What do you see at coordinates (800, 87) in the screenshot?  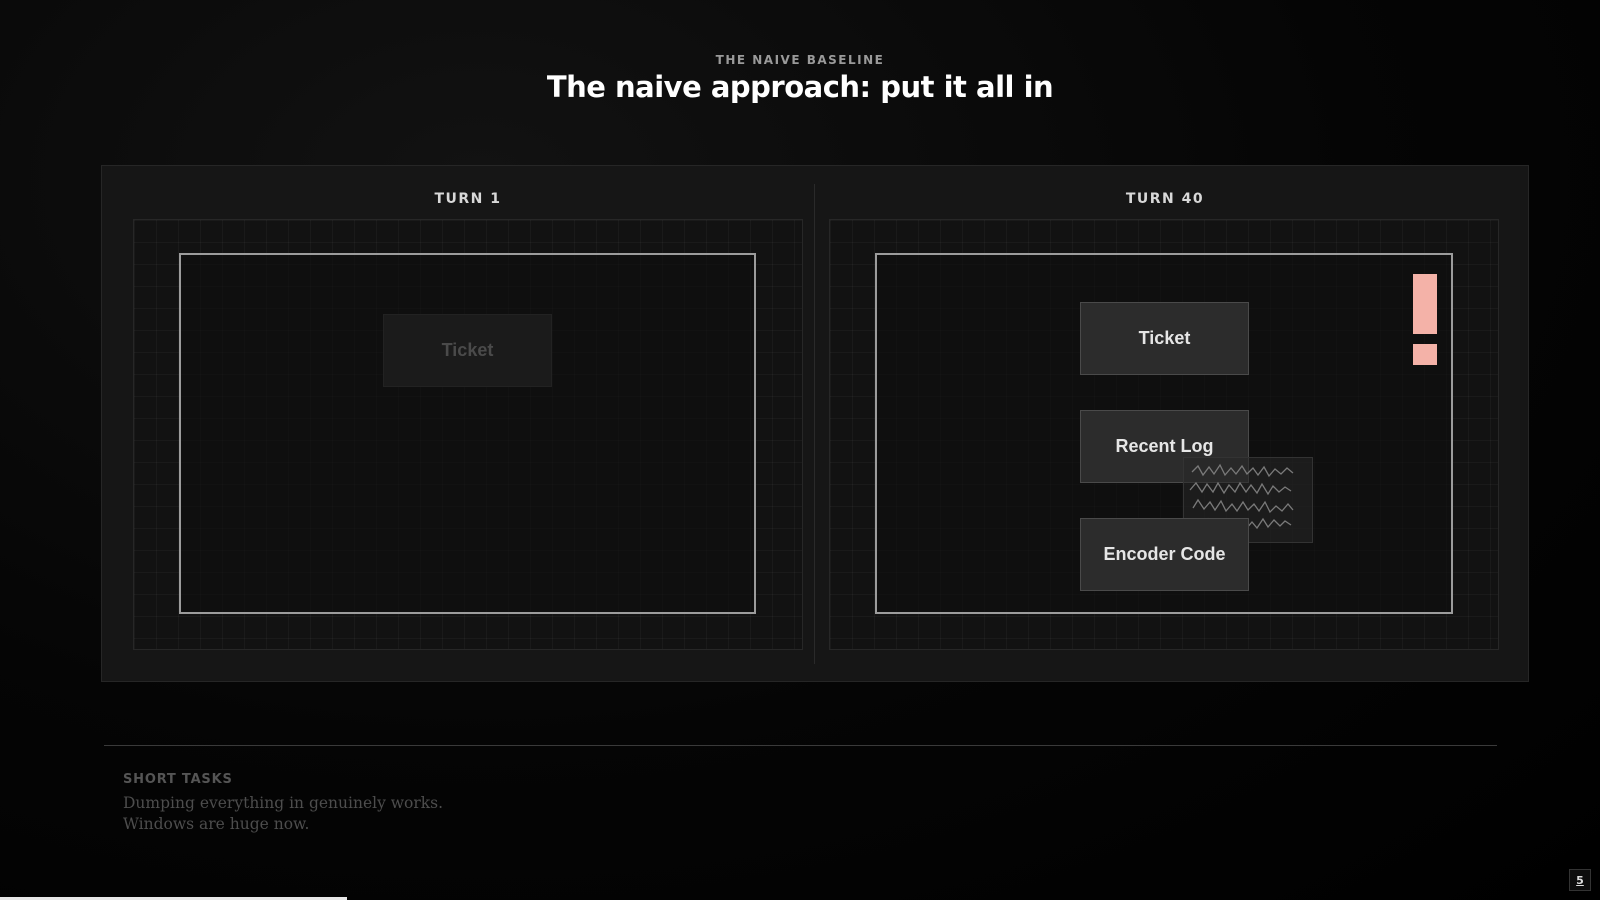 I see `page-title: The naive approach: put it all in` at bounding box center [800, 87].